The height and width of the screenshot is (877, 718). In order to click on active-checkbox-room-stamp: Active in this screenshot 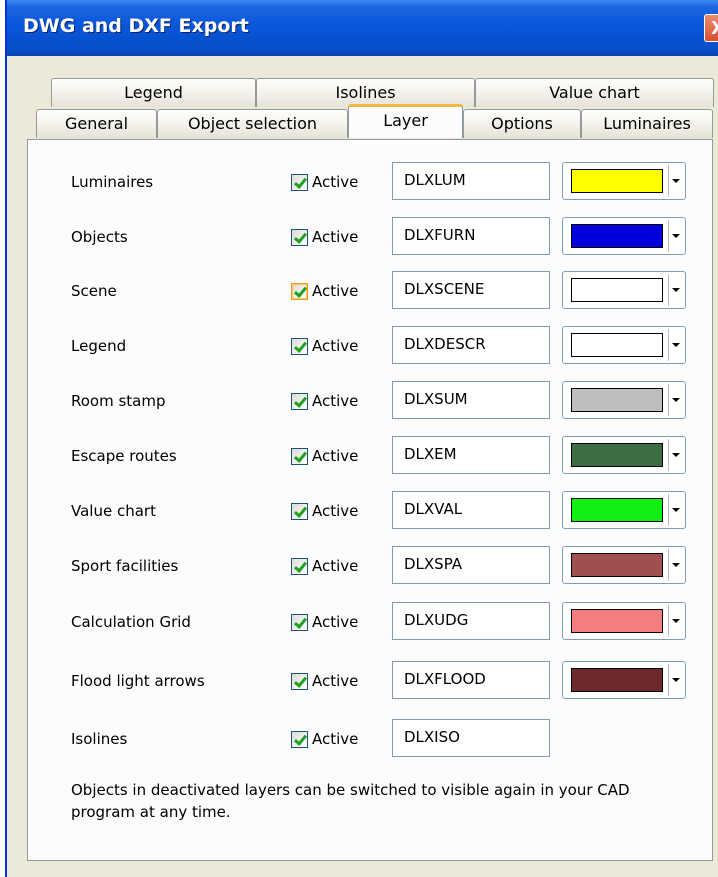, I will do `click(324, 401)`.